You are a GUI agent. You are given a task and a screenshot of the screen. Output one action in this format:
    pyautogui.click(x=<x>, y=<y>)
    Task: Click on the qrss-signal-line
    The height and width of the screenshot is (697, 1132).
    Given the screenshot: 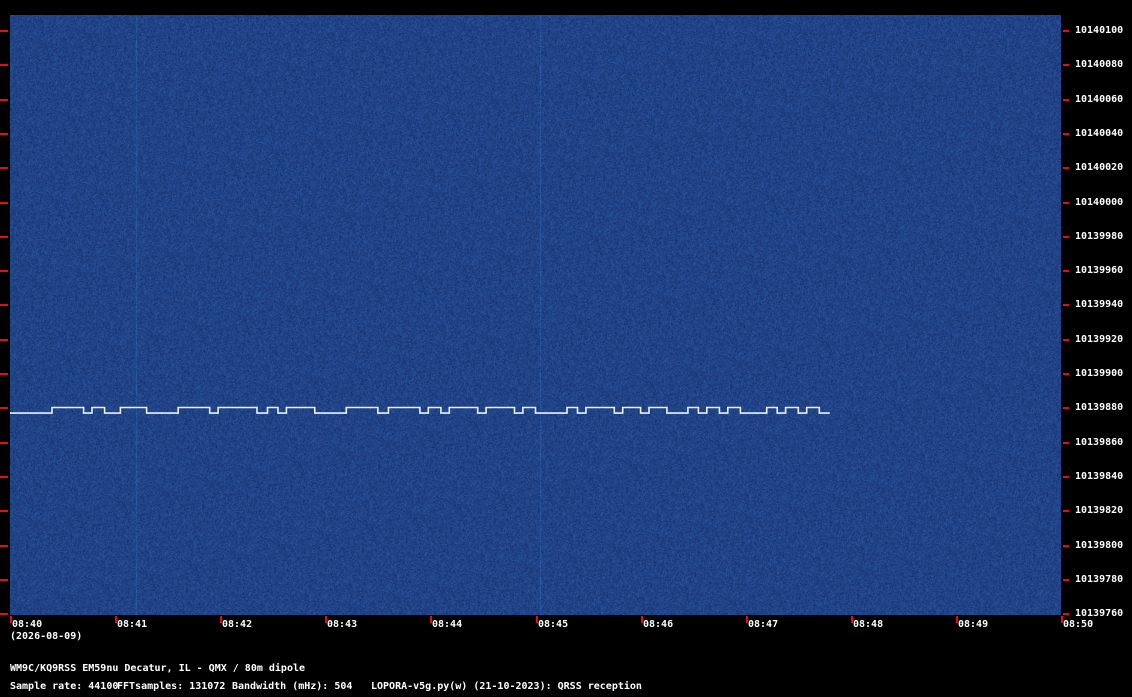 What is the action you would take?
    pyautogui.click(x=420, y=410)
    